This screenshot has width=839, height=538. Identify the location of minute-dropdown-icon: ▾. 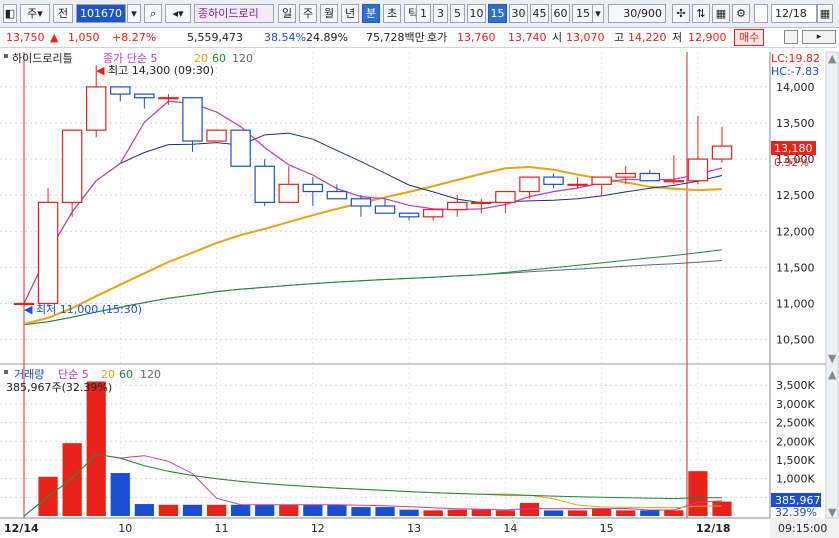
(598, 13).